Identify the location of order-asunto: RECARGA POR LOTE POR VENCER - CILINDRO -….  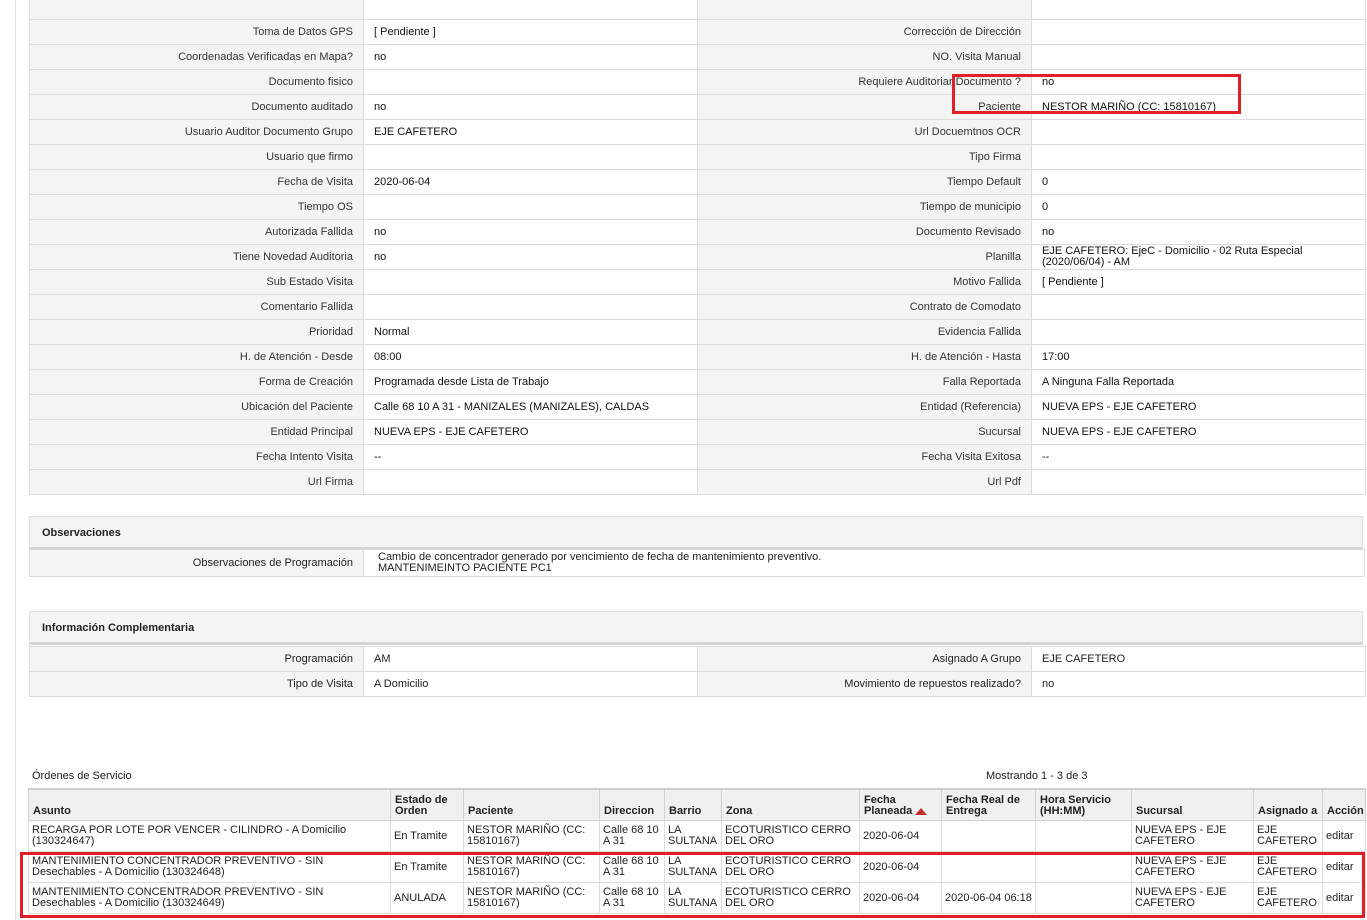
(209, 836).